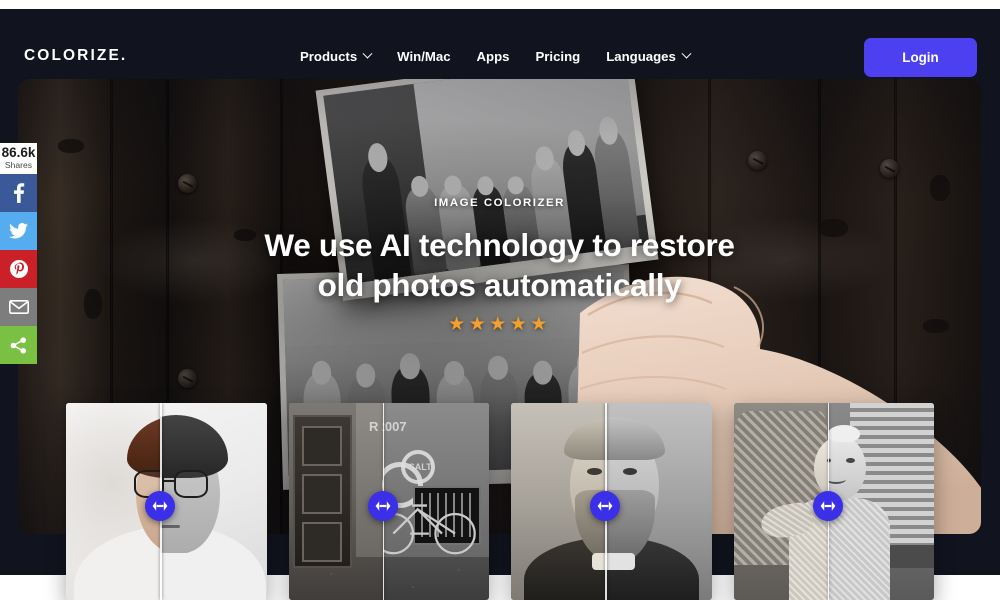  I want to click on share-button-email, so click(18, 307).